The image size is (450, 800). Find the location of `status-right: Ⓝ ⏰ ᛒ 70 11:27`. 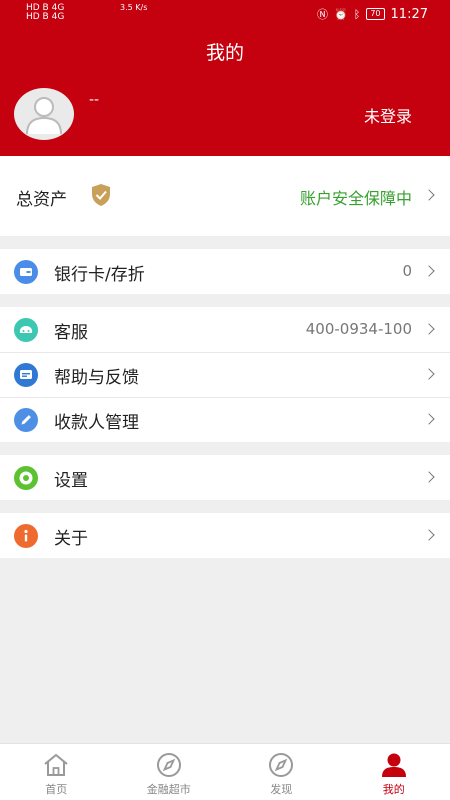

status-right: Ⓝ ⏰ ᛒ 70 11:27 is located at coordinates (372, 14).